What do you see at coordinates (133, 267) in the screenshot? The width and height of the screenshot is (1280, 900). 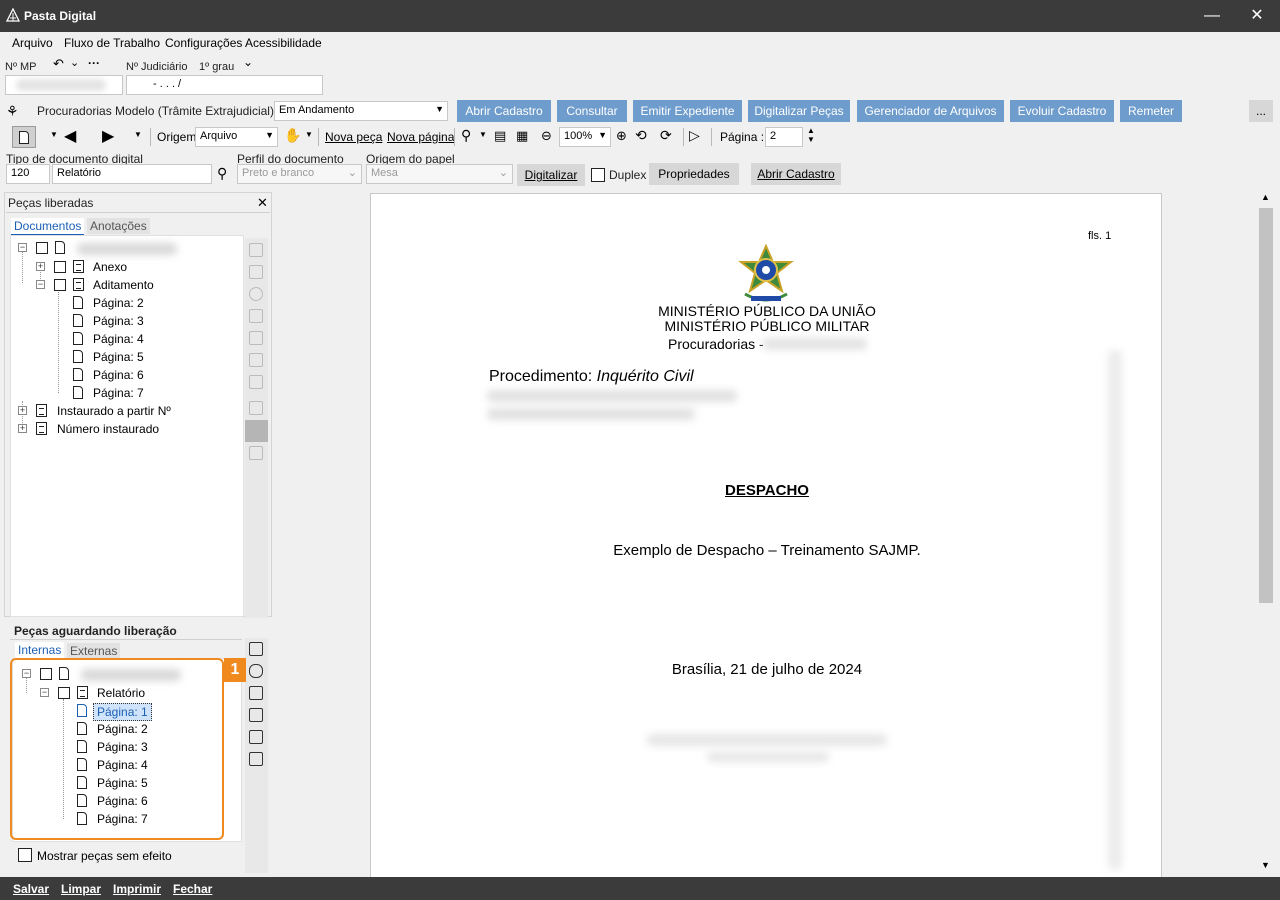 I see `tree-row-anexo: + Anexo` at bounding box center [133, 267].